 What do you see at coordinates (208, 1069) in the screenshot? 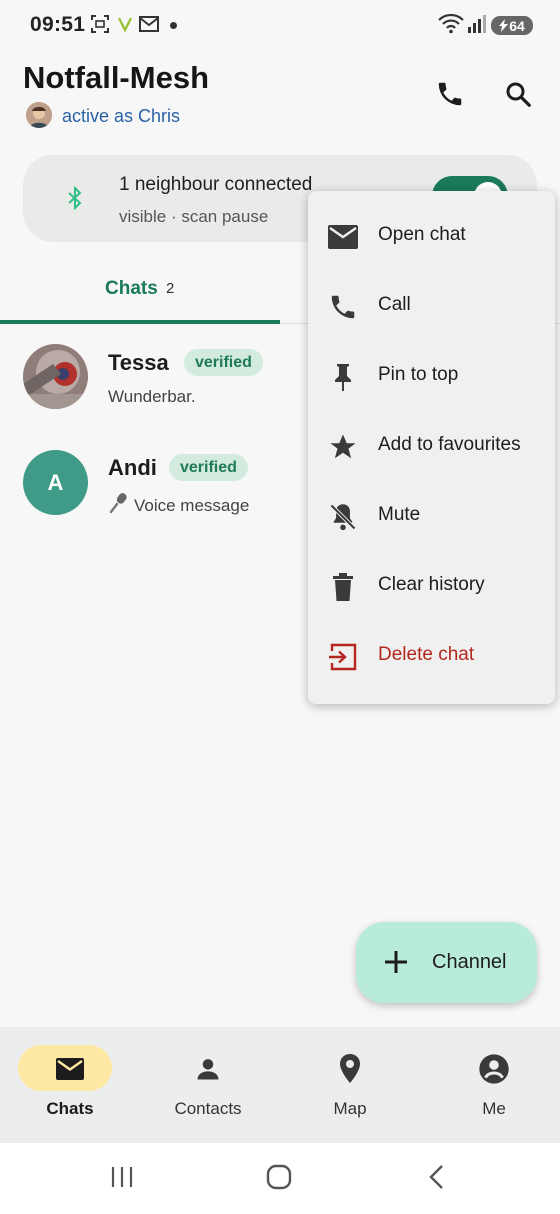
I see `person-icon` at bounding box center [208, 1069].